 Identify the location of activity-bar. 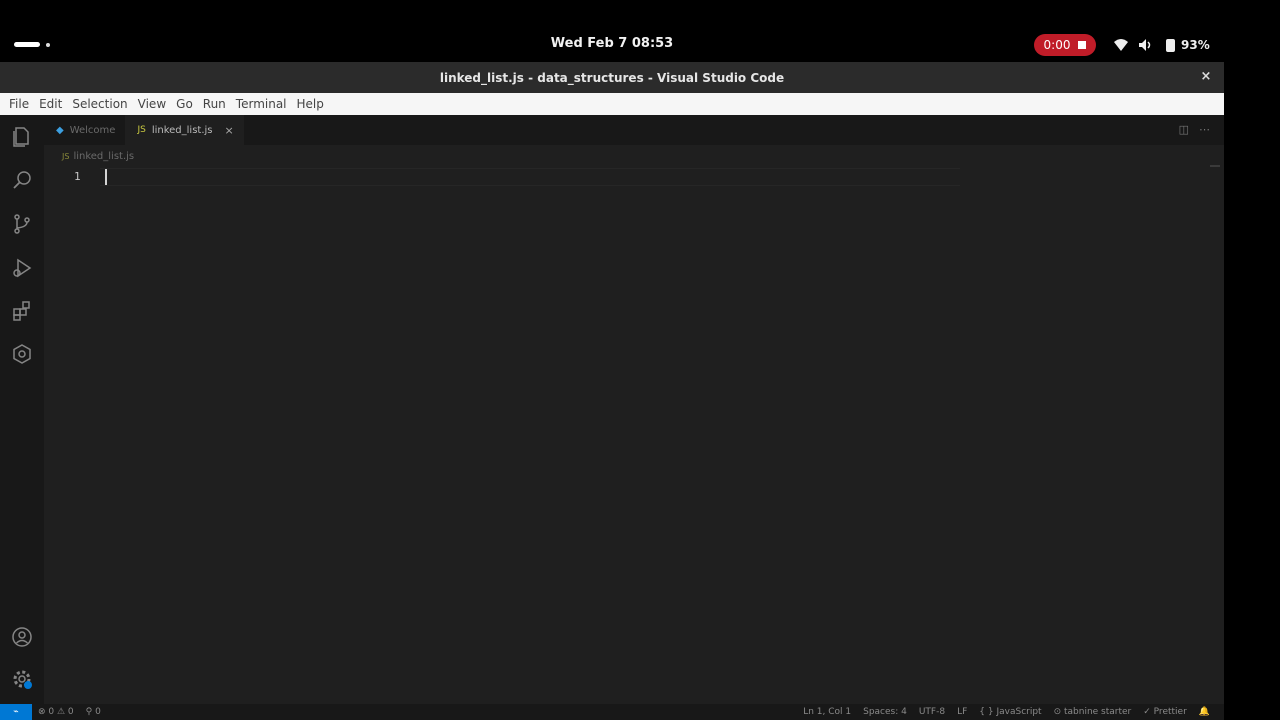
(22, 409).